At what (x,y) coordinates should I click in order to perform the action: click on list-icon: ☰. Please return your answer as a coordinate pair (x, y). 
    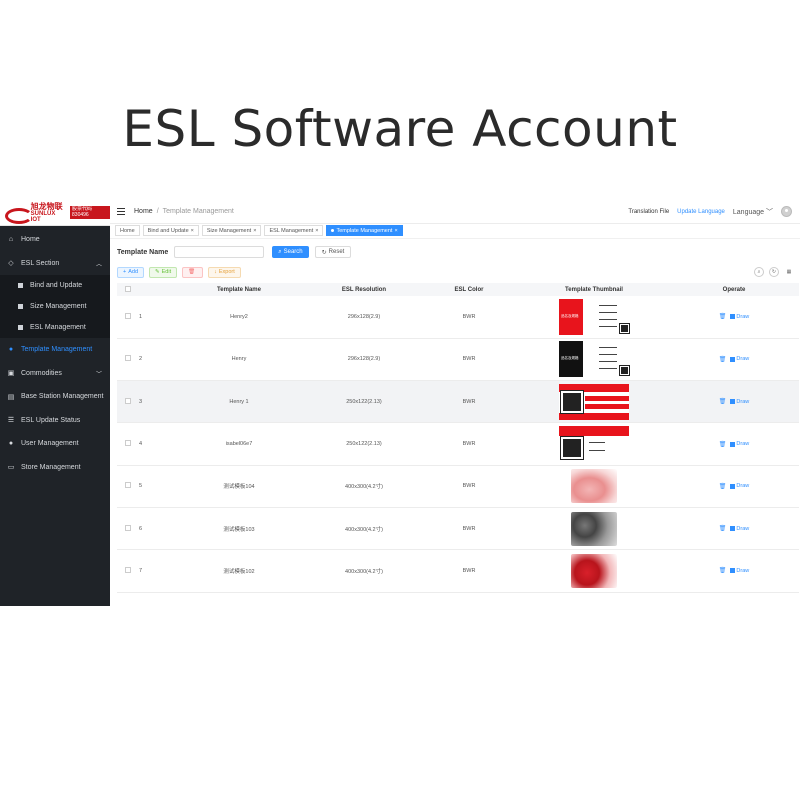
    Looking at the image, I should click on (11, 421).